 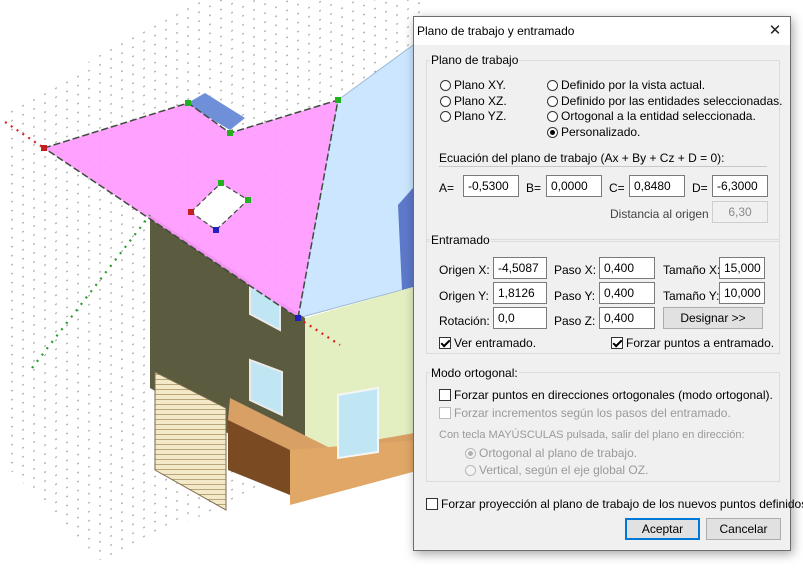 What do you see at coordinates (495, 343) in the screenshot?
I see `checkbox-label: Ver entramado.` at bounding box center [495, 343].